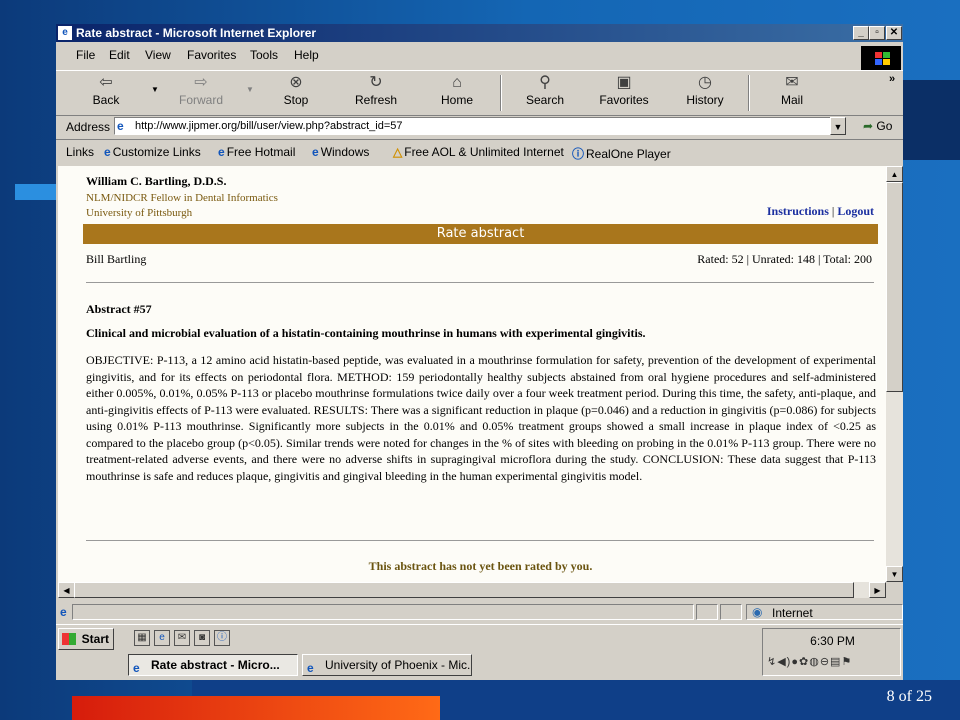  I want to click on home-button: ⌂ Home, so click(457, 90).